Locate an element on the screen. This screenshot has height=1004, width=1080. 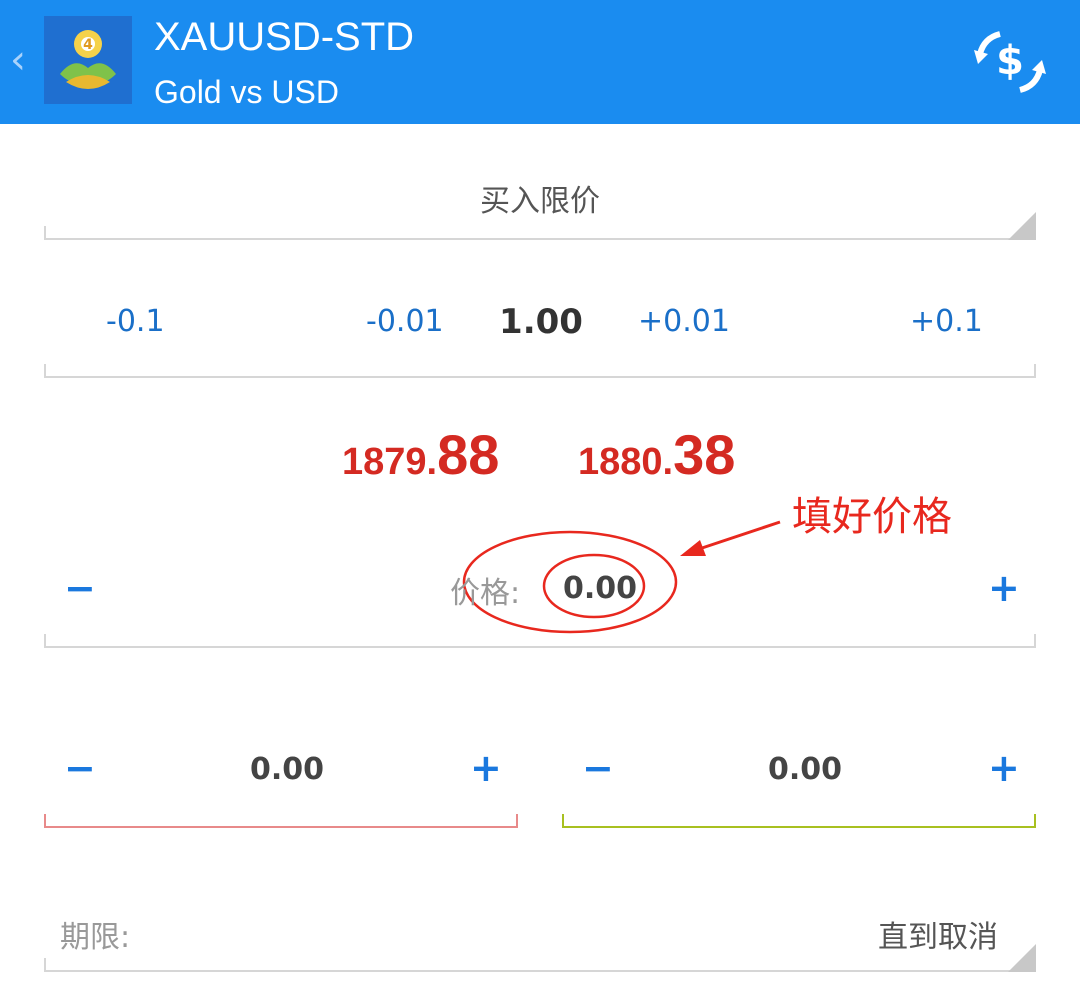
expiration-label: 期限: is located at coordinates (95, 937).